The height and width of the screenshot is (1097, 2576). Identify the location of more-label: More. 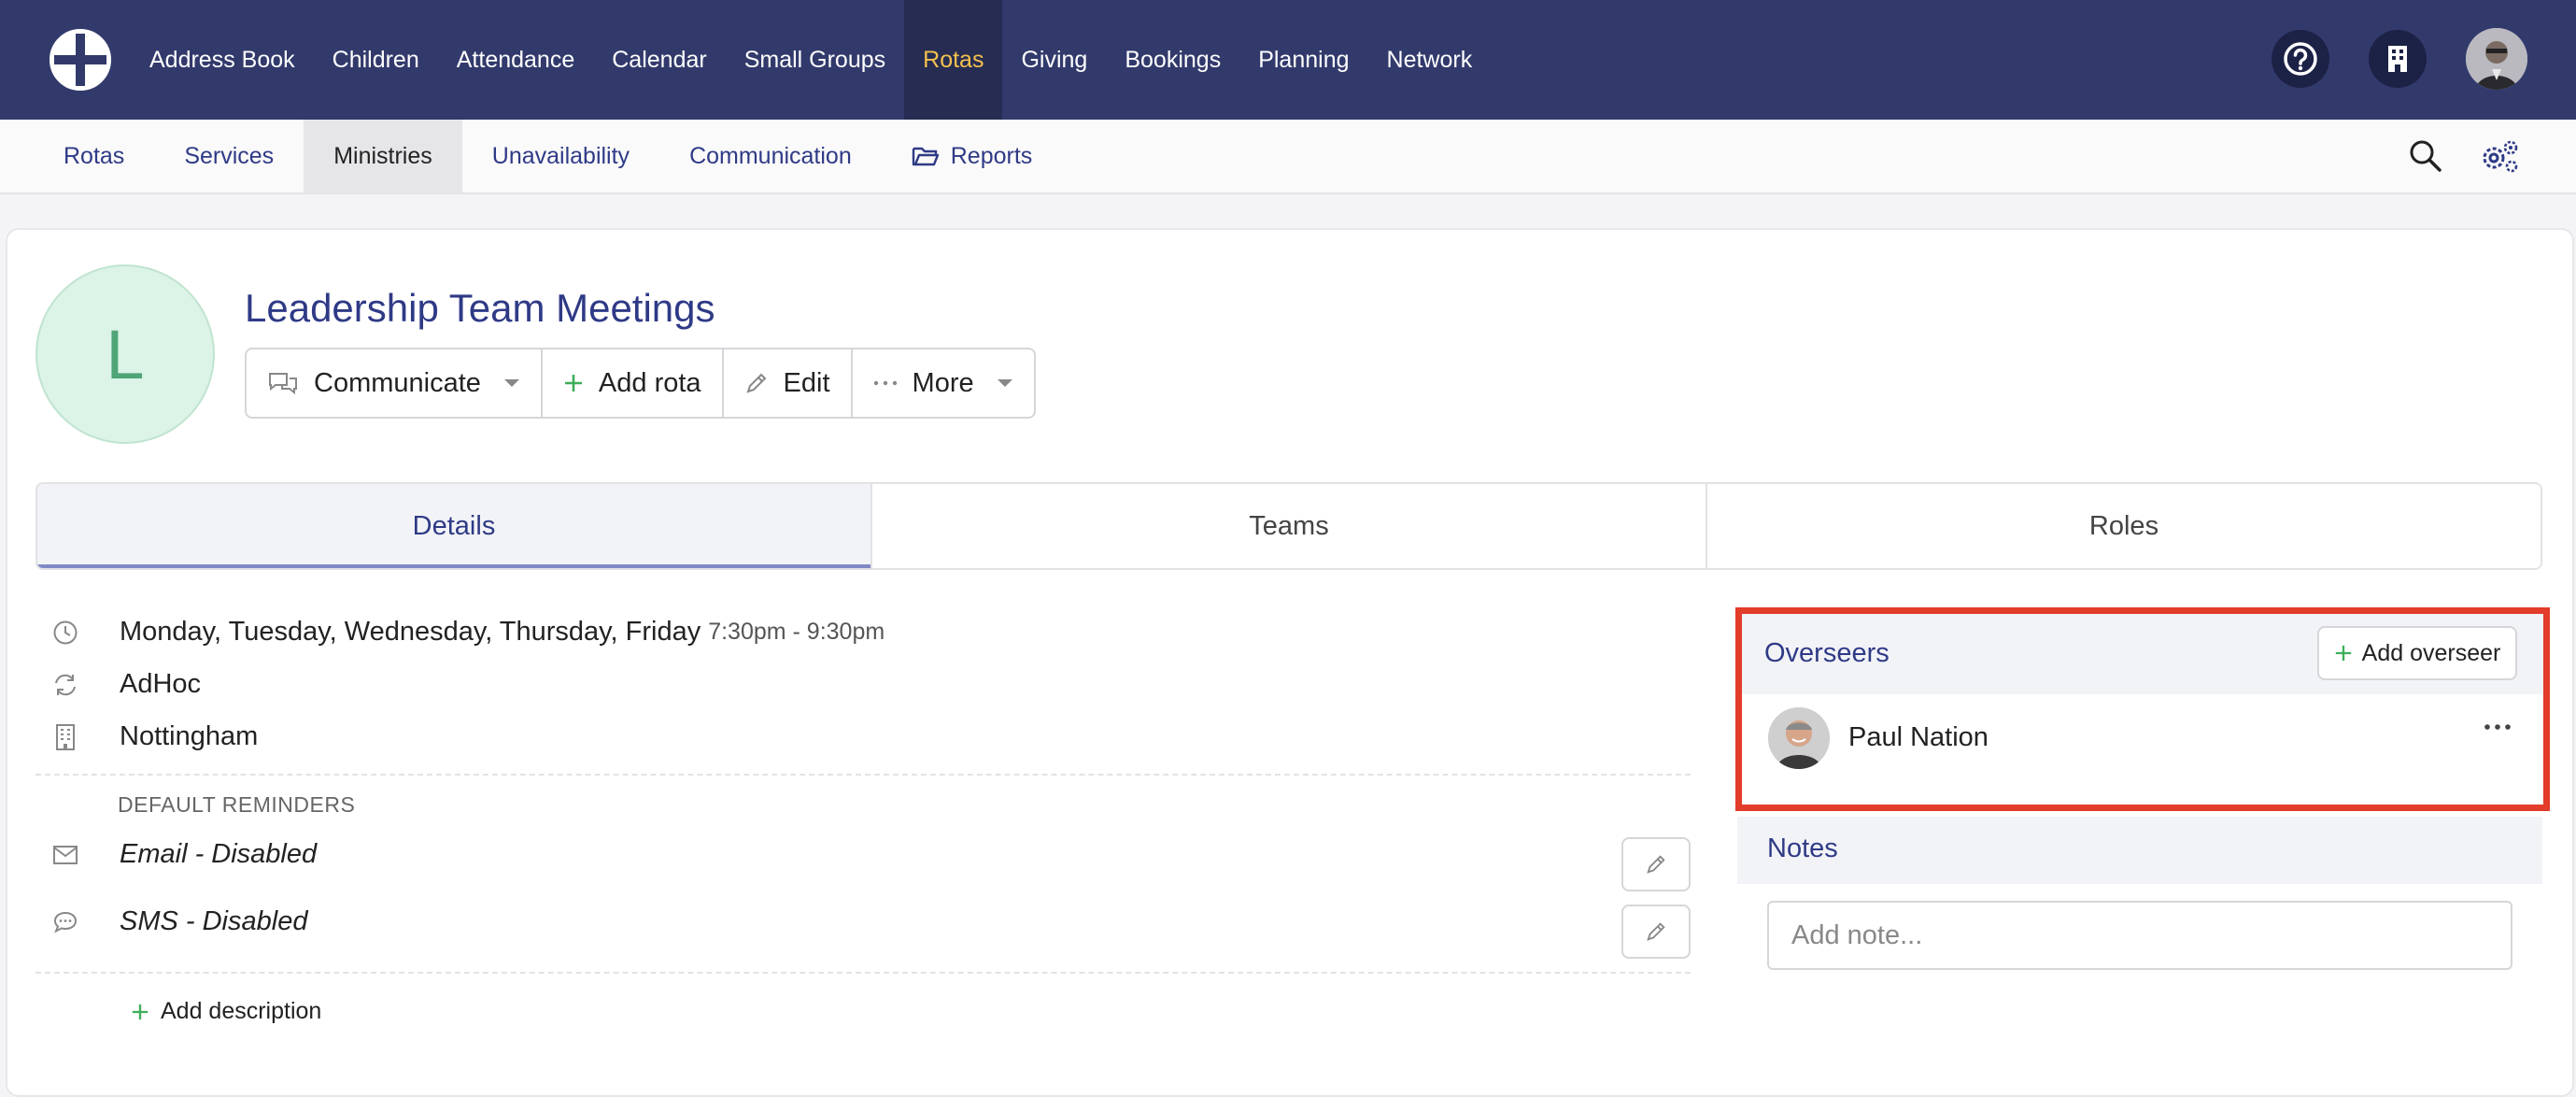
(943, 383).